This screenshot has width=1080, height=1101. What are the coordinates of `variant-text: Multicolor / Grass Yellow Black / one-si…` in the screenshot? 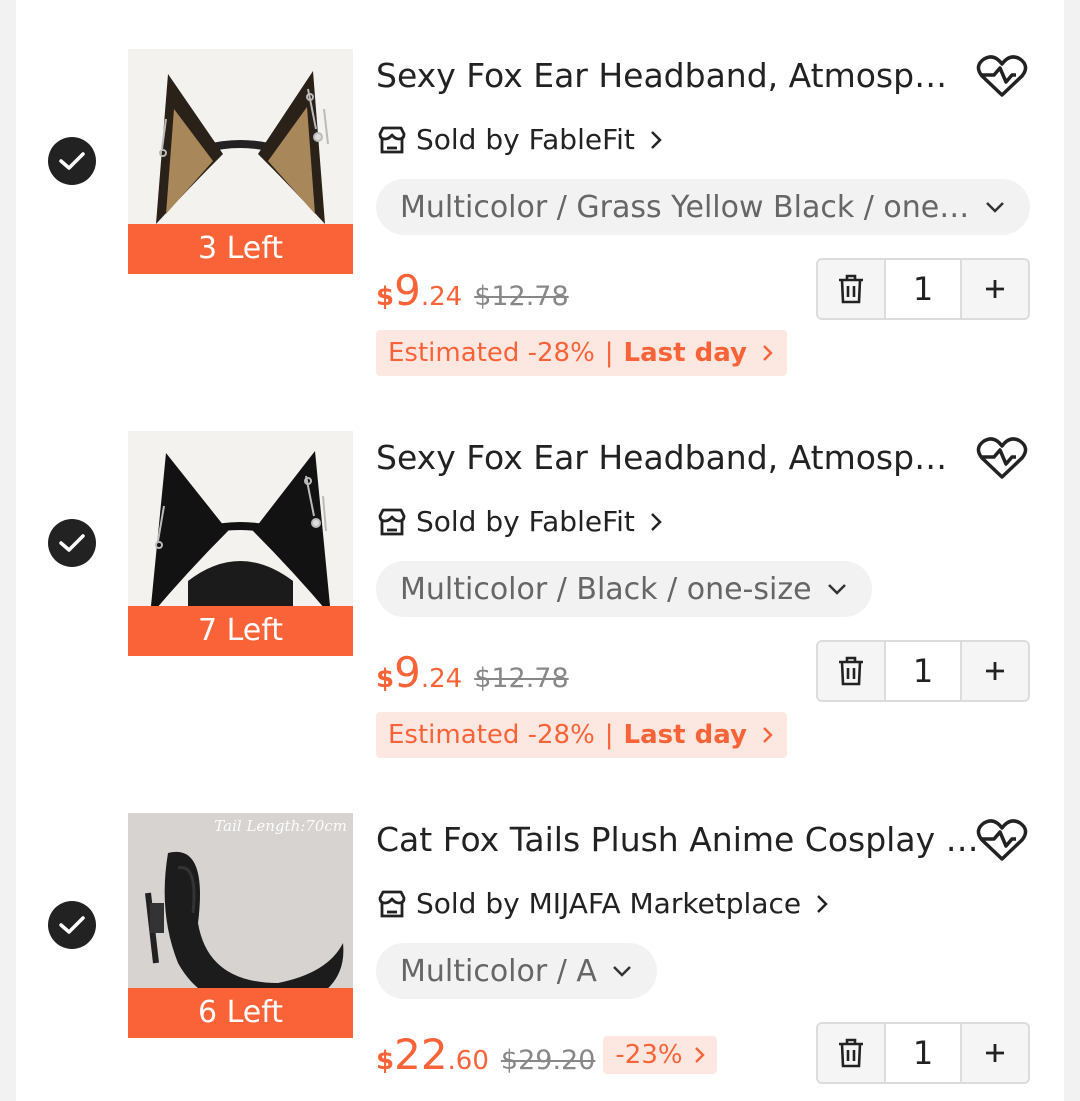 It's located at (685, 207).